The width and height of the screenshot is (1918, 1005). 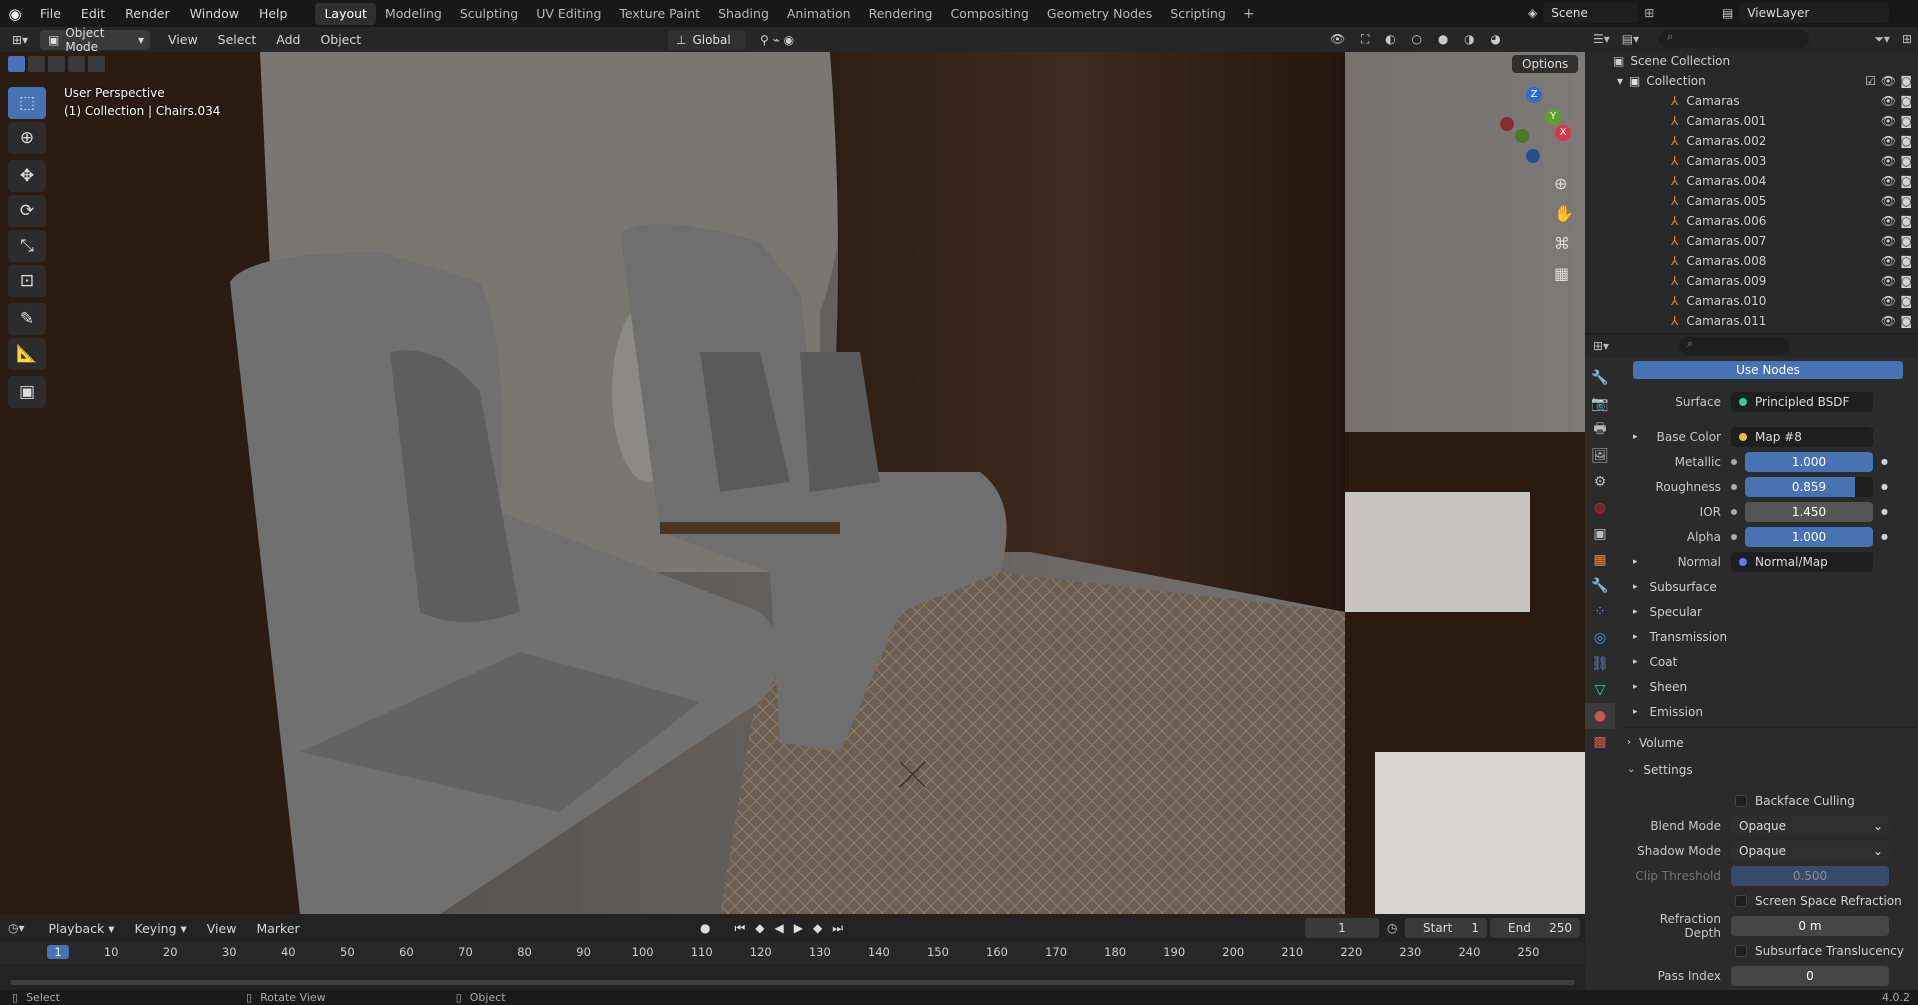 What do you see at coordinates (1600, 664) in the screenshot?
I see `constraints-tab-icon: ⛓` at bounding box center [1600, 664].